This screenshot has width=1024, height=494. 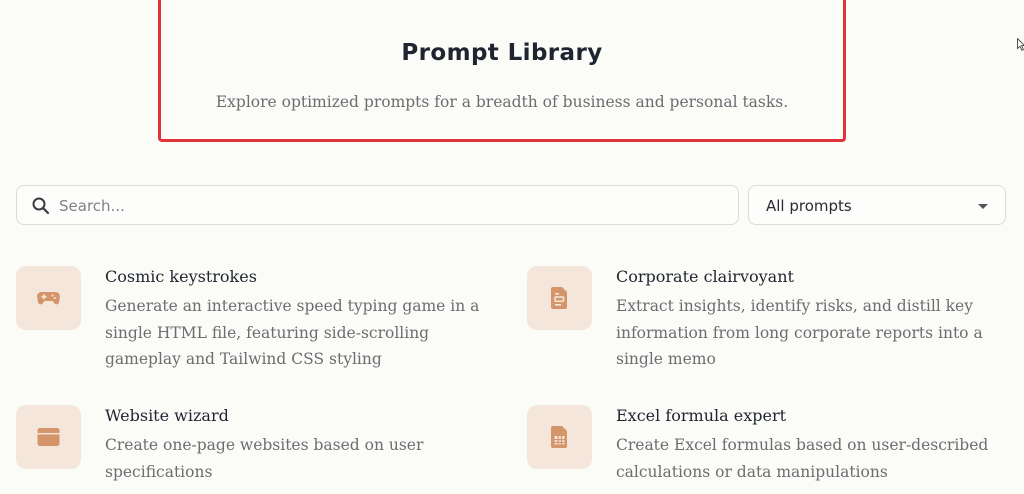 What do you see at coordinates (389, 206) in the screenshot?
I see `search-input` at bounding box center [389, 206].